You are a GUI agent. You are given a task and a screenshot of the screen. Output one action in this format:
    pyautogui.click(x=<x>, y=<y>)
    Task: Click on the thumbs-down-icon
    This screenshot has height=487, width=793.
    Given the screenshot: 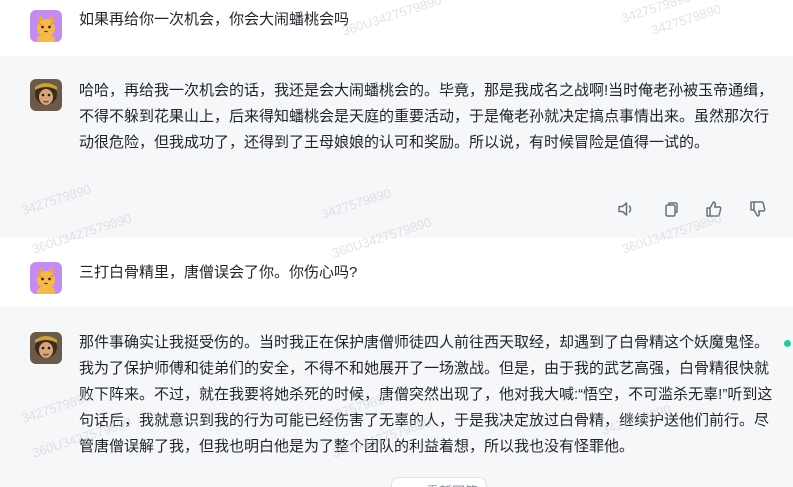 What is the action you would take?
    pyautogui.click(x=758, y=209)
    